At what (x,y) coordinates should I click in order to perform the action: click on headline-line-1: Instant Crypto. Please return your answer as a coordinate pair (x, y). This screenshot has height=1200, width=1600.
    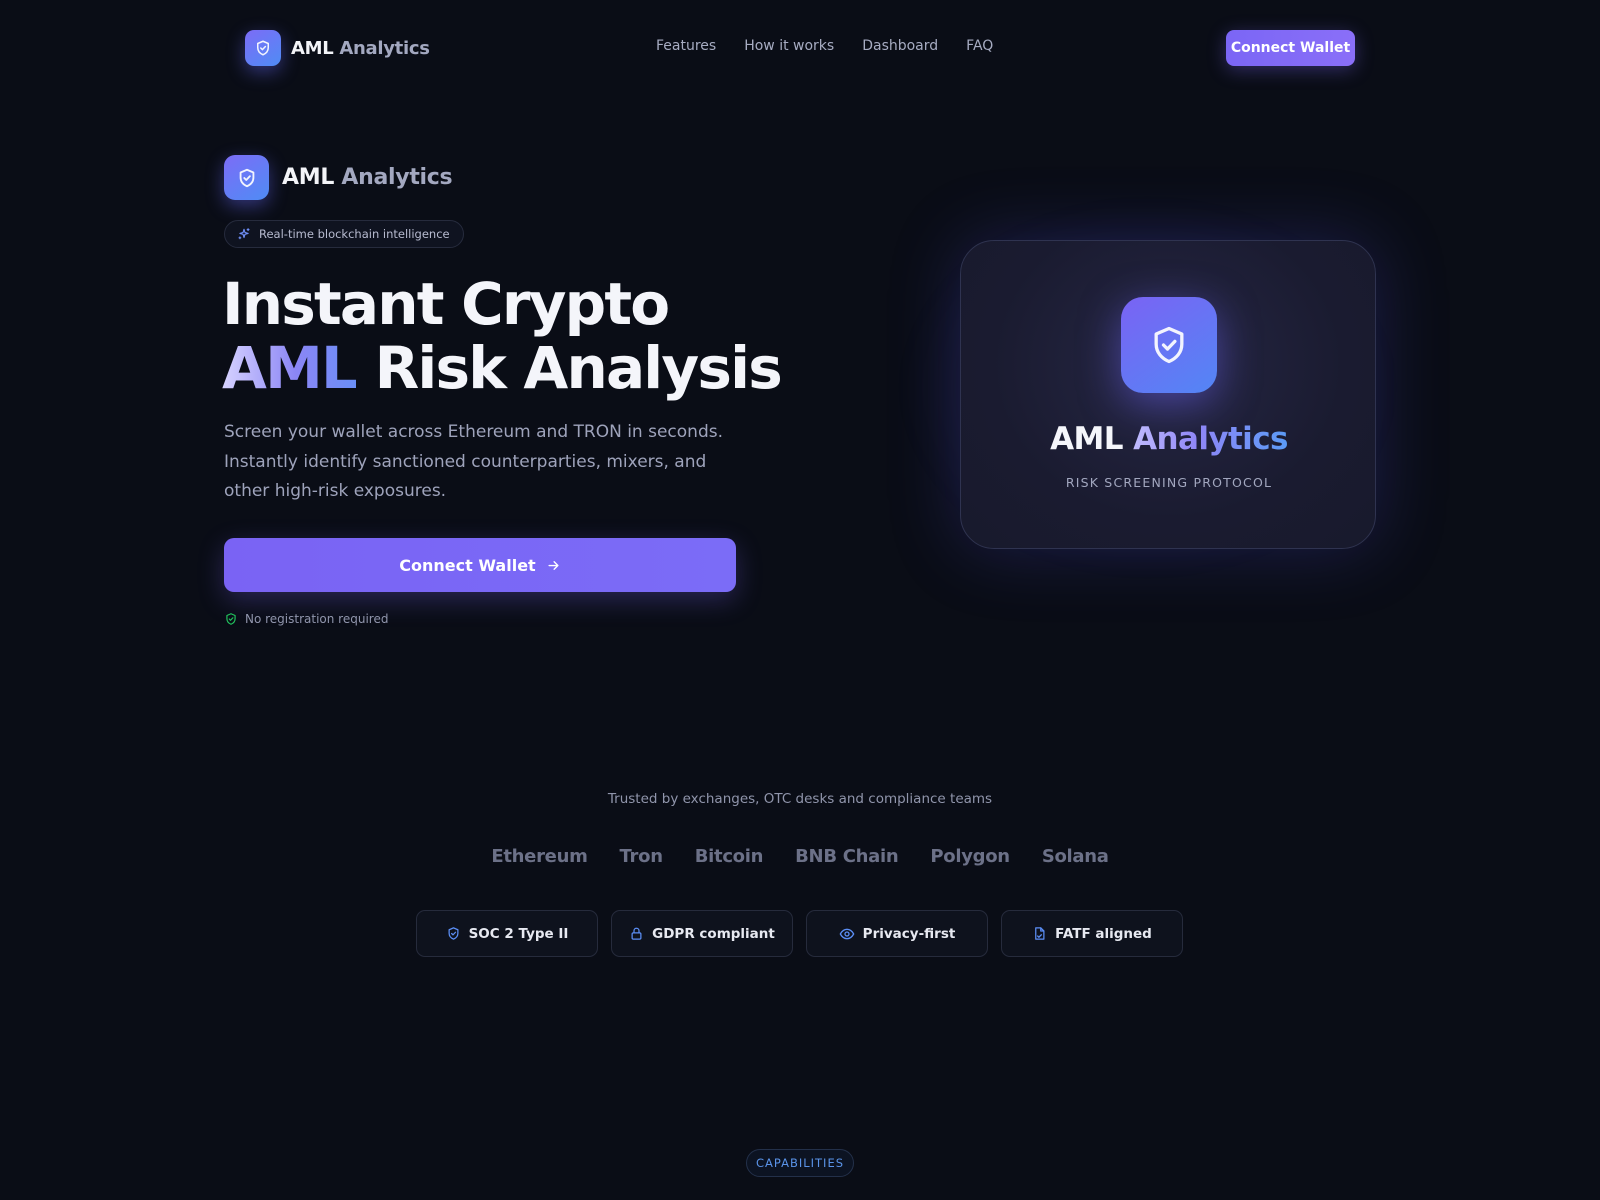
    Looking at the image, I should click on (446, 304).